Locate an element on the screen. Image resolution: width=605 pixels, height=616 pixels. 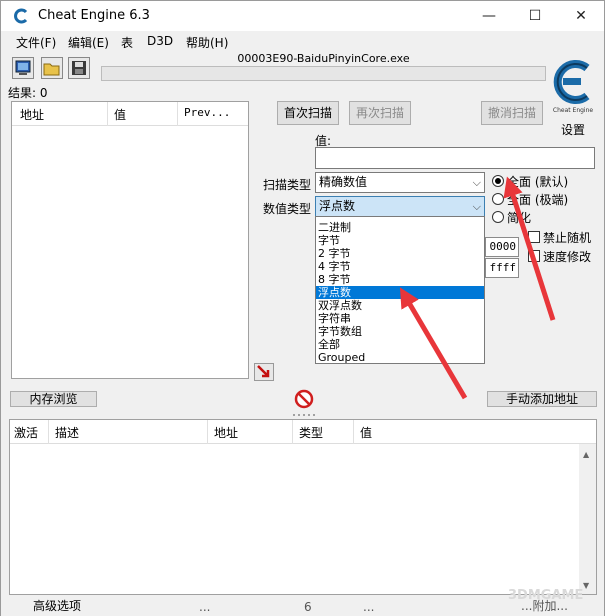
cheat-engine-logo-icon: Cheat Engine is located at coordinates (573, 85).